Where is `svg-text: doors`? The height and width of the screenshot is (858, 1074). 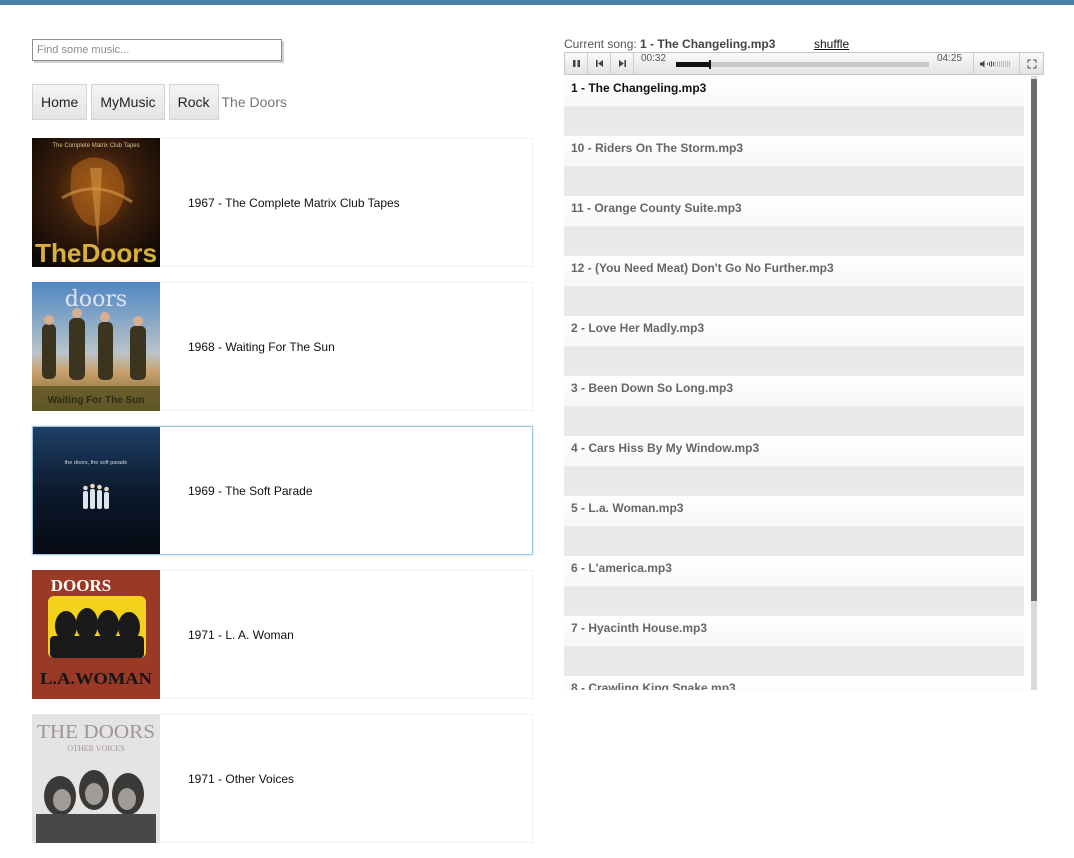 svg-text: doors is located at coordinates (96, 299).